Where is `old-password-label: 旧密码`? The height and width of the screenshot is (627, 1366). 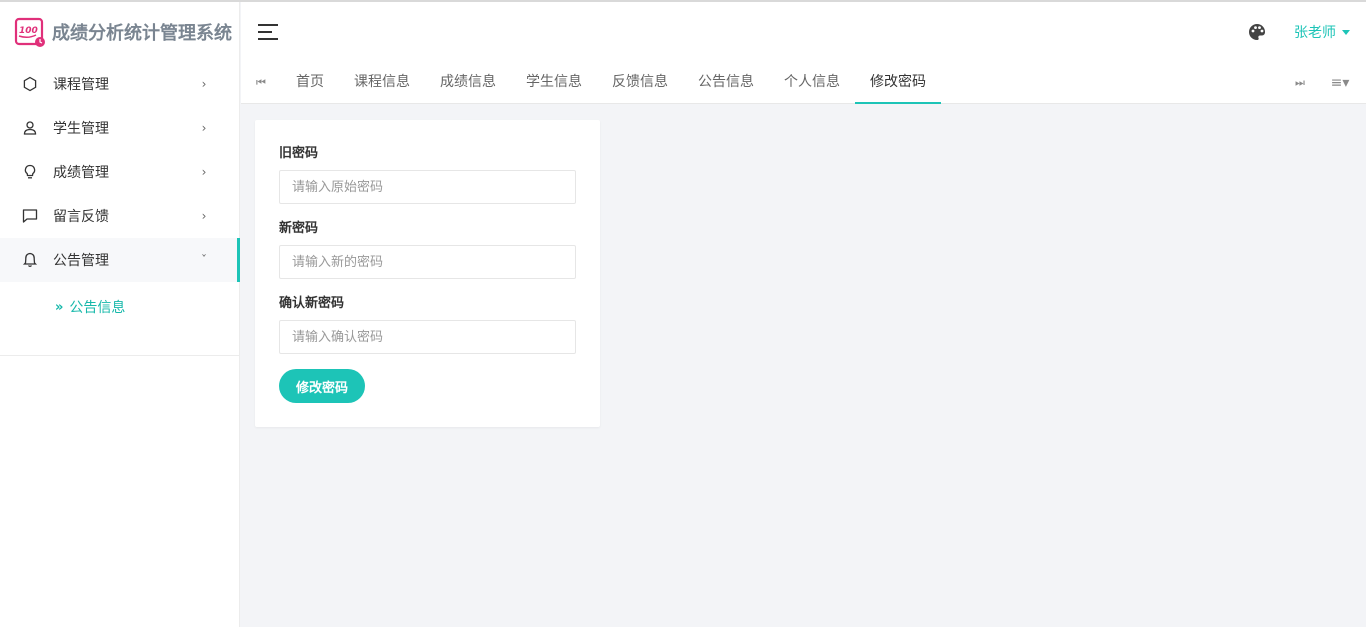 old-password-label: 旧密码 is located at coordinates (299, 153).